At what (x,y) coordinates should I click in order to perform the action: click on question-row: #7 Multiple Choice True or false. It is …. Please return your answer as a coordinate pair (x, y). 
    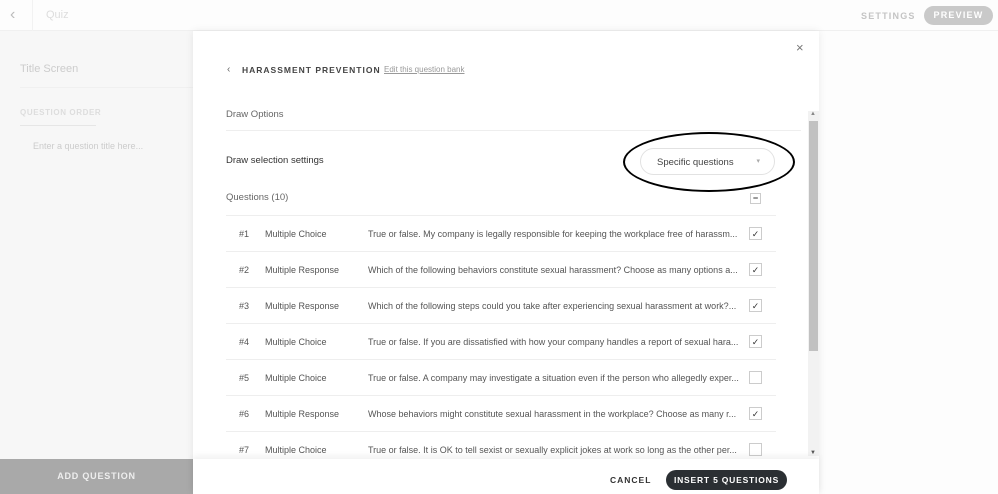
    Looking at the image, I should click on (501, 445).